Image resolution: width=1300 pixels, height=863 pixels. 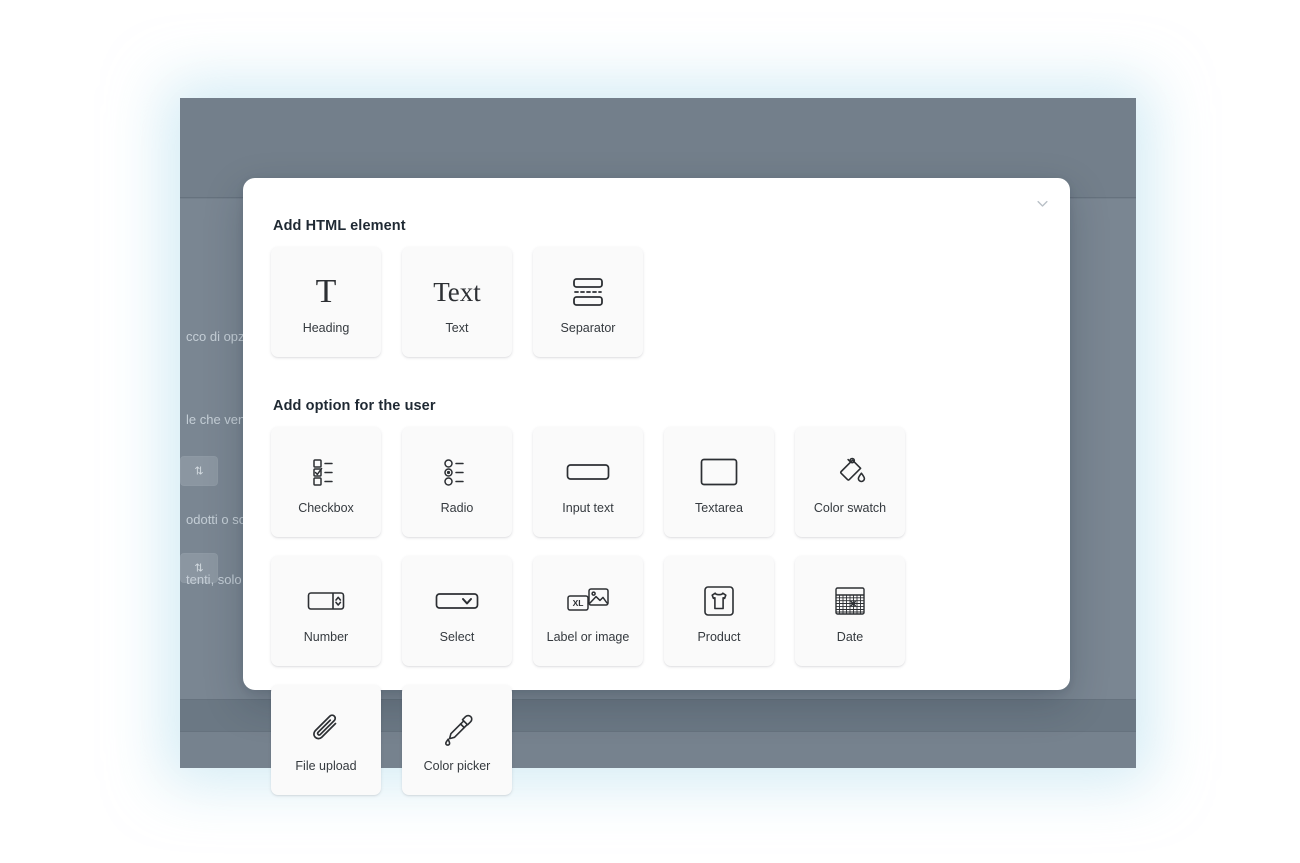 What do you see at coordinates (326, 601) in the screenshot?
I see `number-stepper-icon` at bounding box center [326, 601].